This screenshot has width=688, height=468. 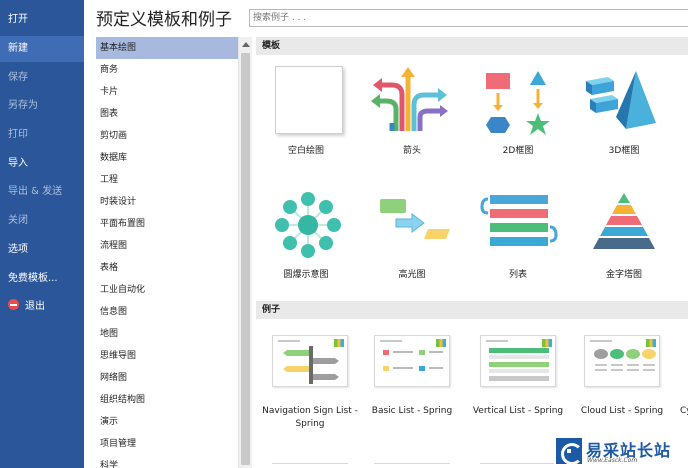 I want to click on page-title: 预定义模板和例子, so click(x=164, y=20).